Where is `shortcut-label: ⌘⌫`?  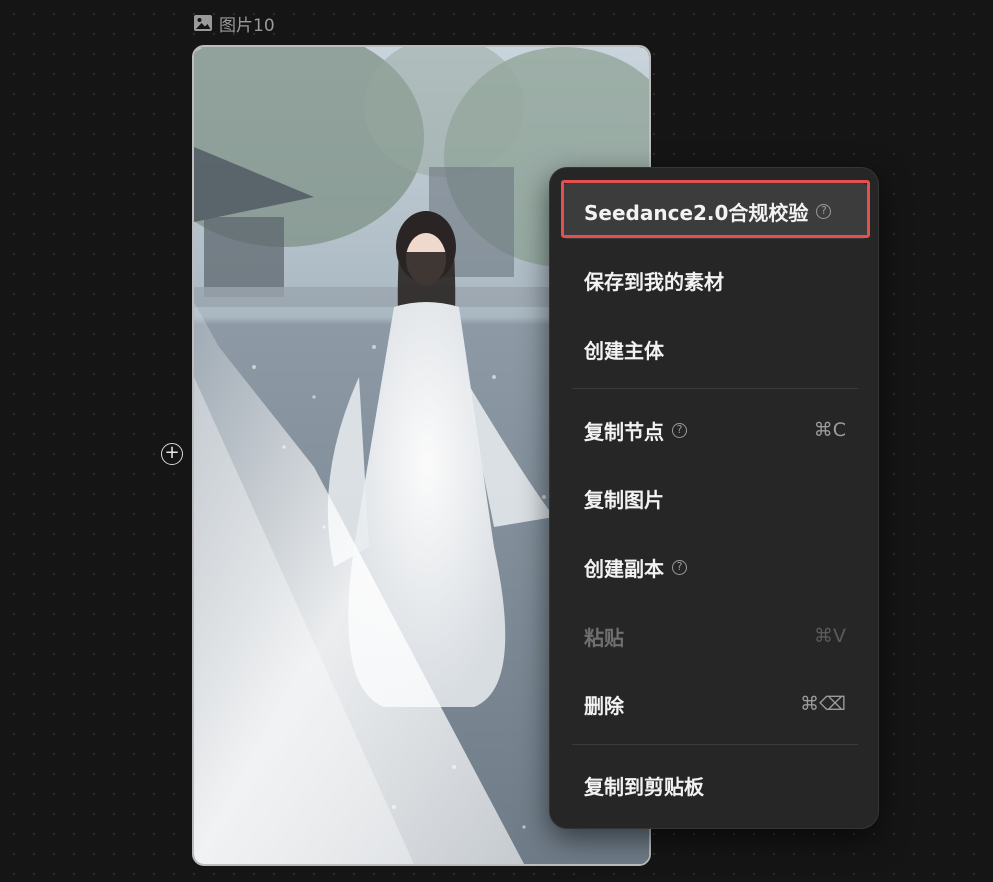
shortcut-label: ⌘⌫ is located at coordinates (823, 704).